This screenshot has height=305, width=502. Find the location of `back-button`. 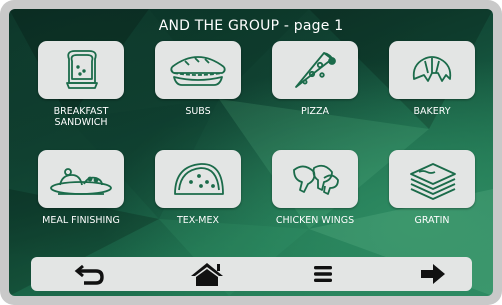

back-button is located at coordinates (91, 274).